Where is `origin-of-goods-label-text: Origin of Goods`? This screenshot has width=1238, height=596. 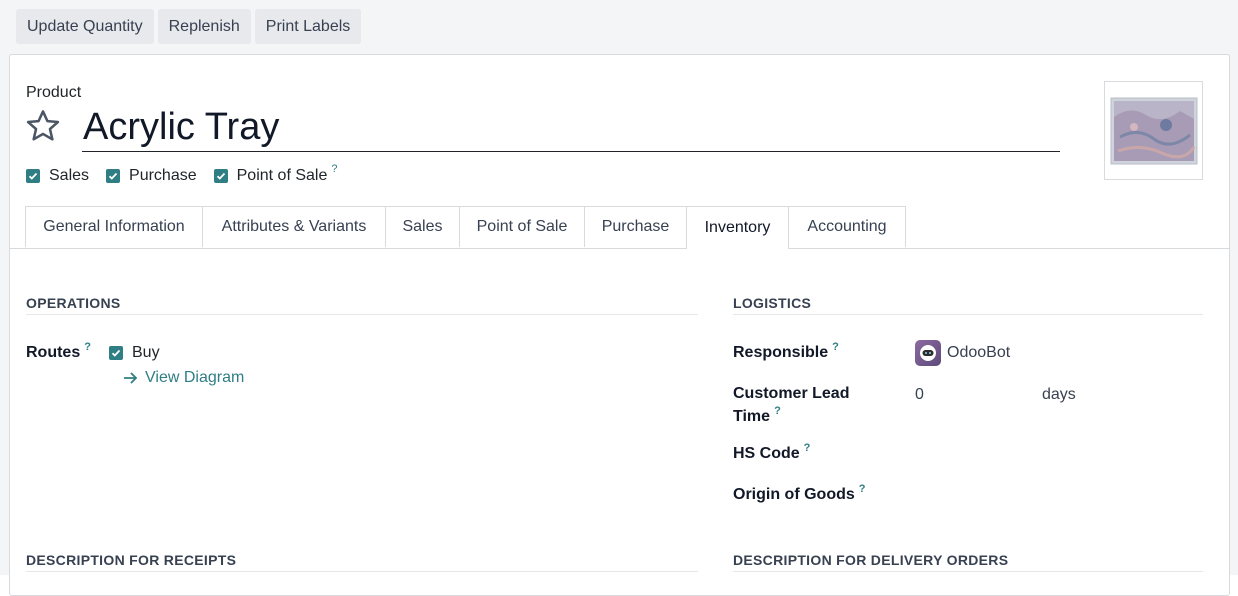
origin-of-goods-label-text: Origin of Goods is located at coordinates (794, 494).